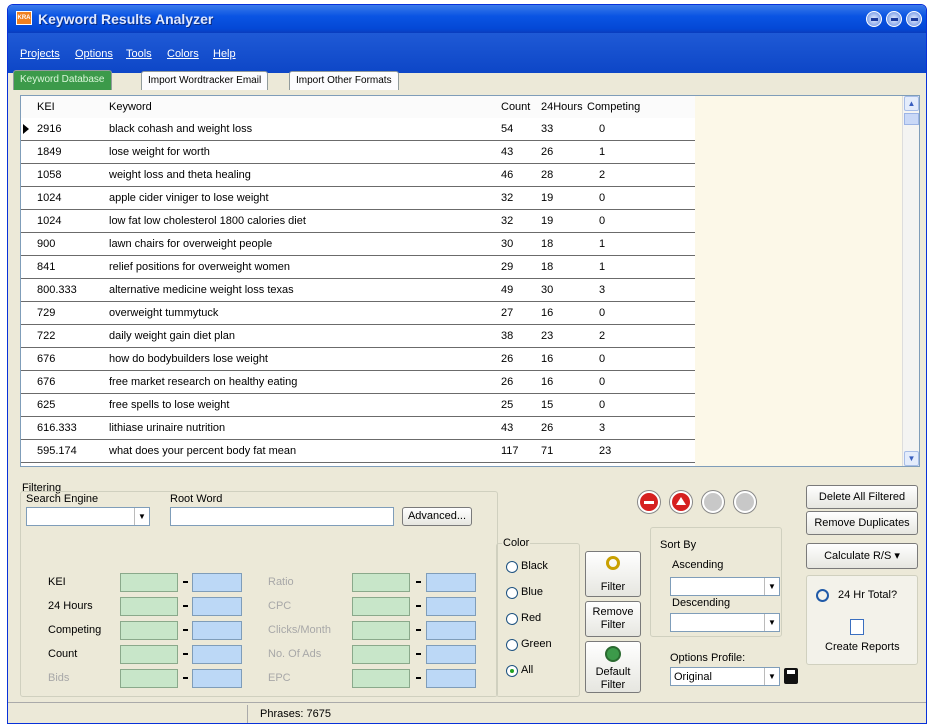  What do you see at coordinates (862, 556) in the screenshot?
I see `calculate-rs-button: Calculate R/S ▾` at bounding box center [862, 556].